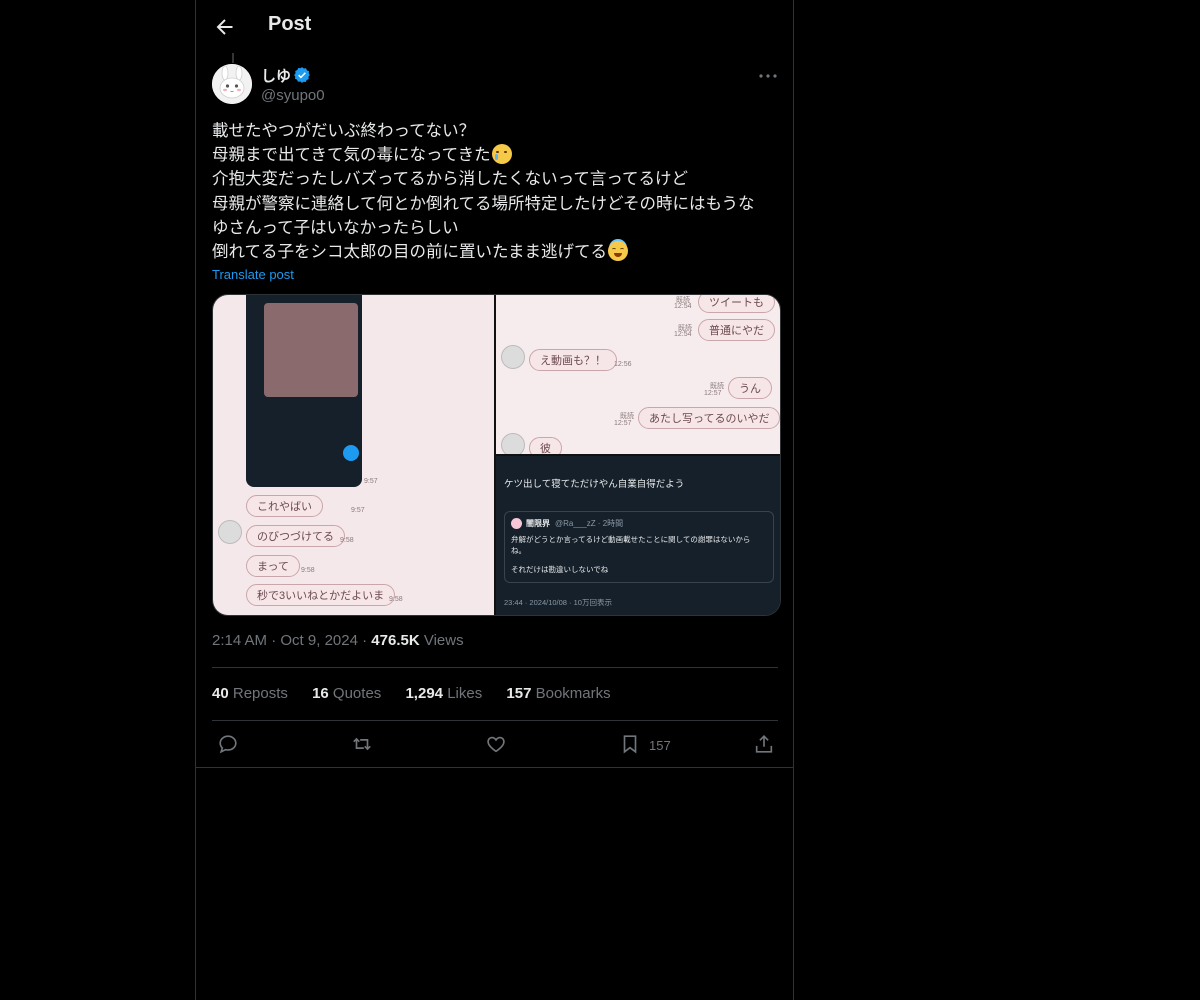 The image size is (1200, 1000). Describe the element at coordinates (750, 388) in the screenshot. I see `chat-bubble: うん` at that location.